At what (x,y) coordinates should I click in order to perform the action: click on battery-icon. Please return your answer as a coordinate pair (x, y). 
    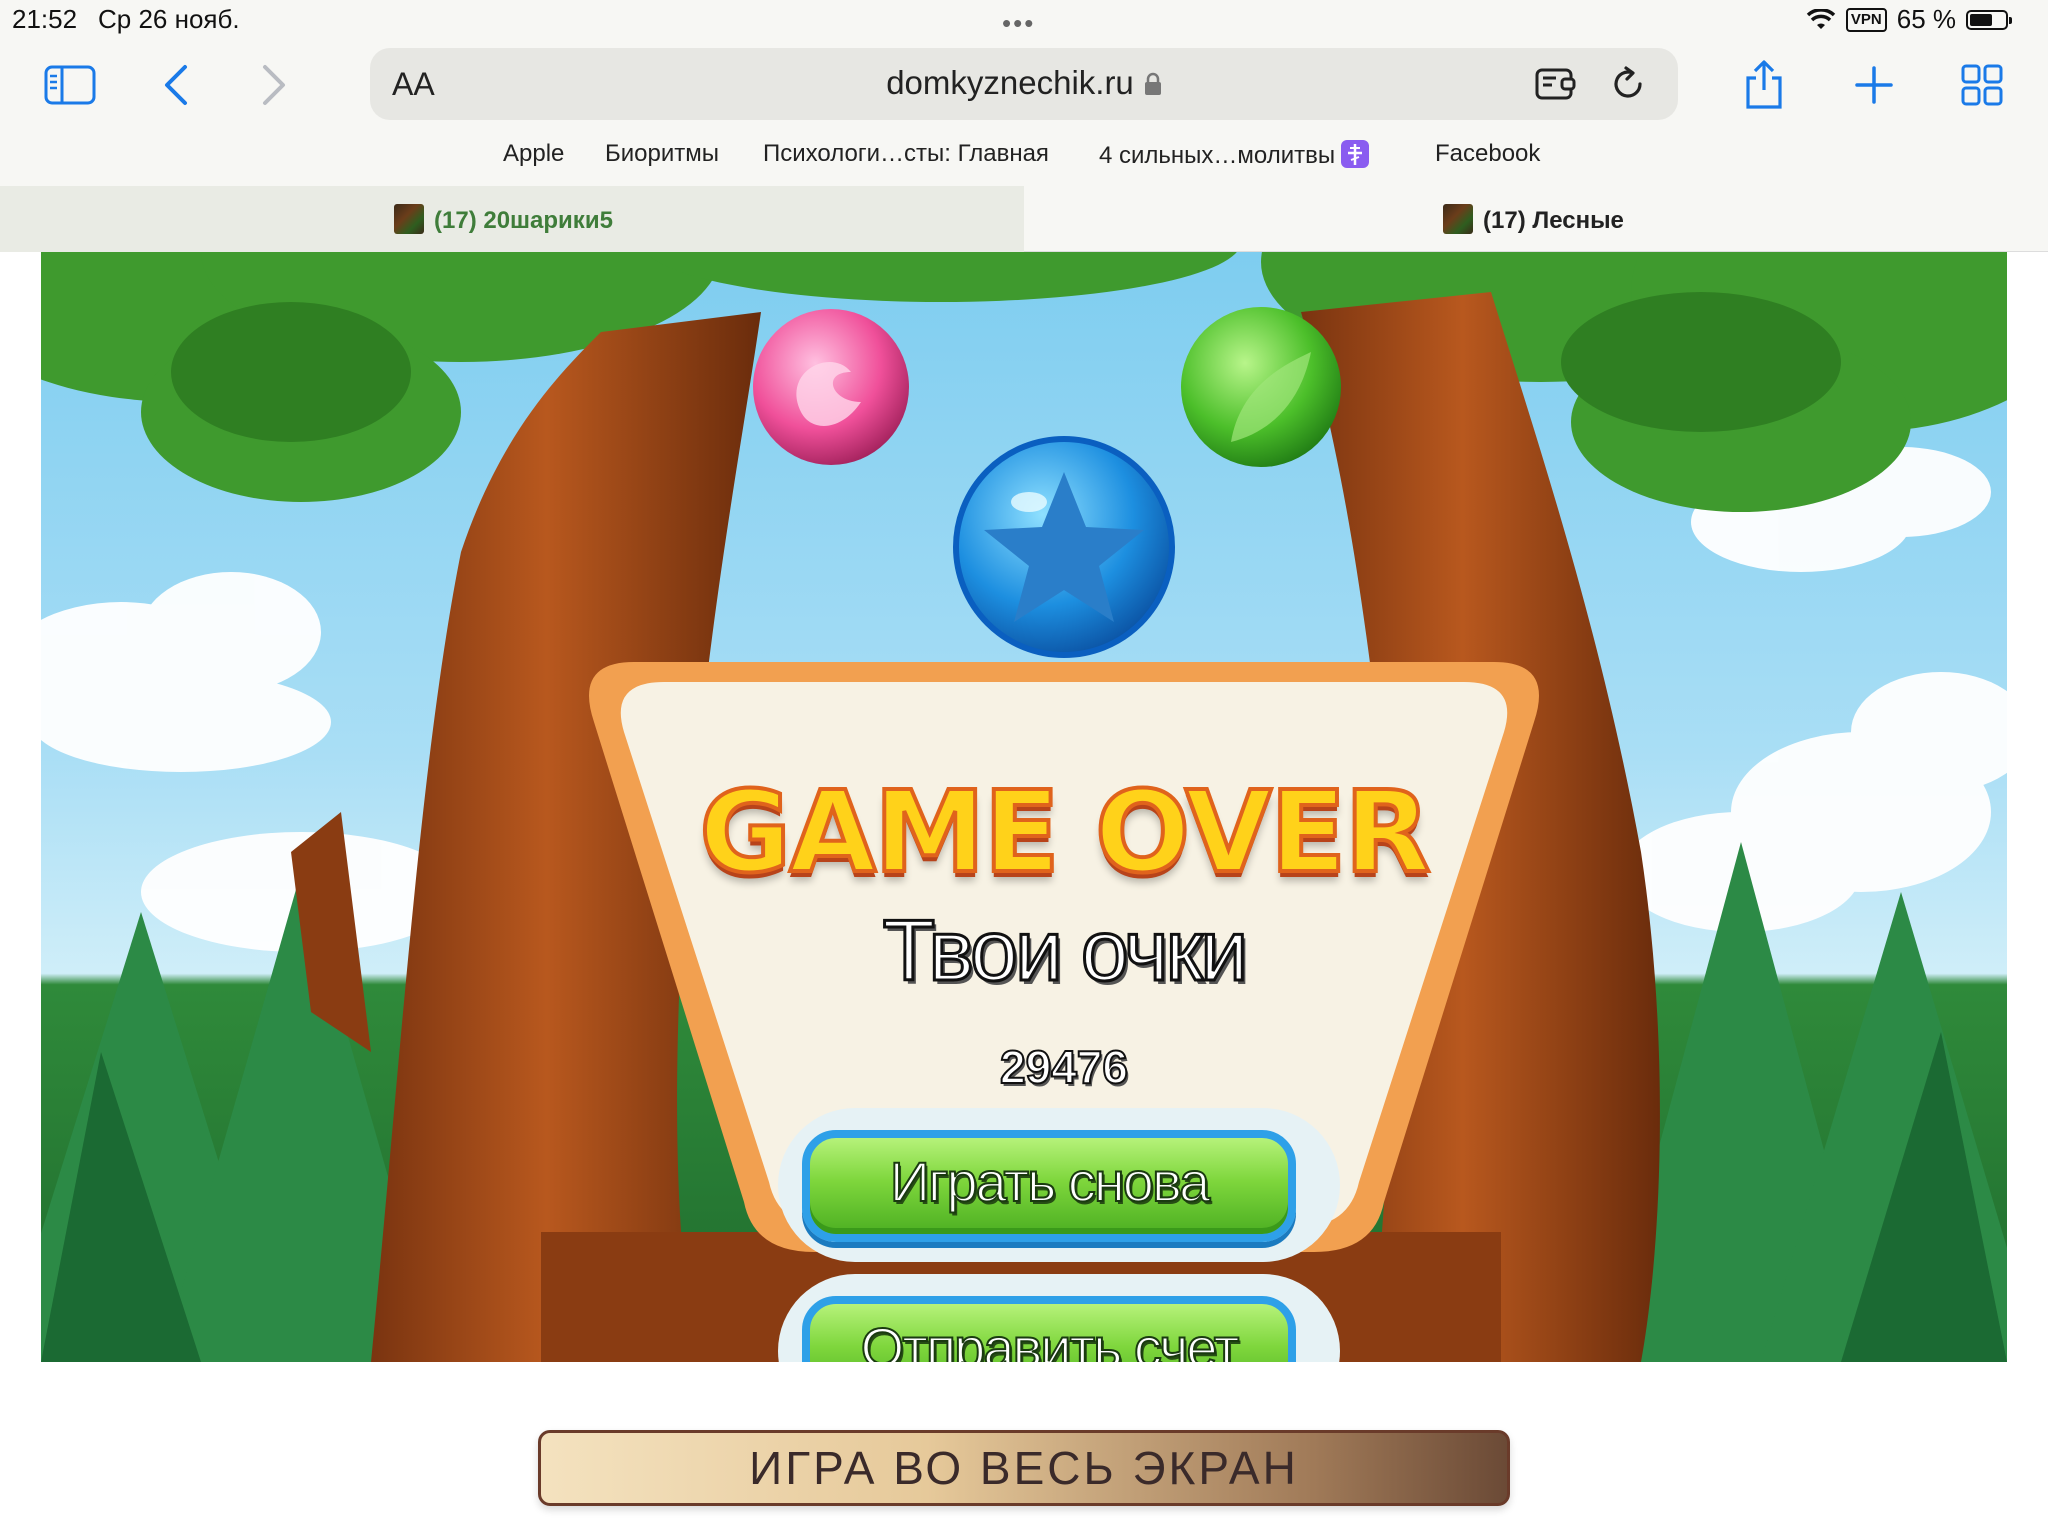
    Looking at the image, I should click on (1989, 19).